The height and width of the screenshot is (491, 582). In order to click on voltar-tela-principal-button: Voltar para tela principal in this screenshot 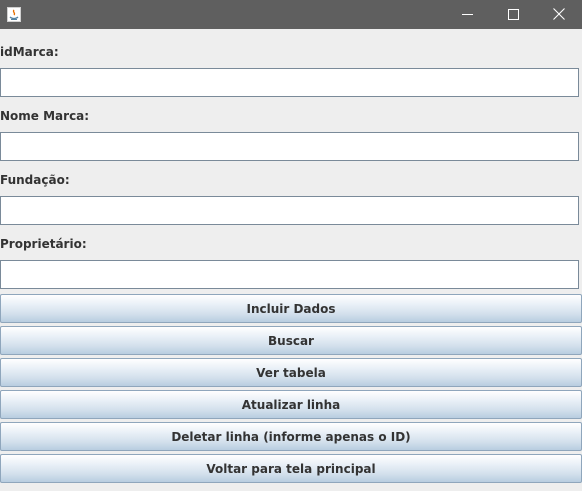, I will do `click(291, 468)`.